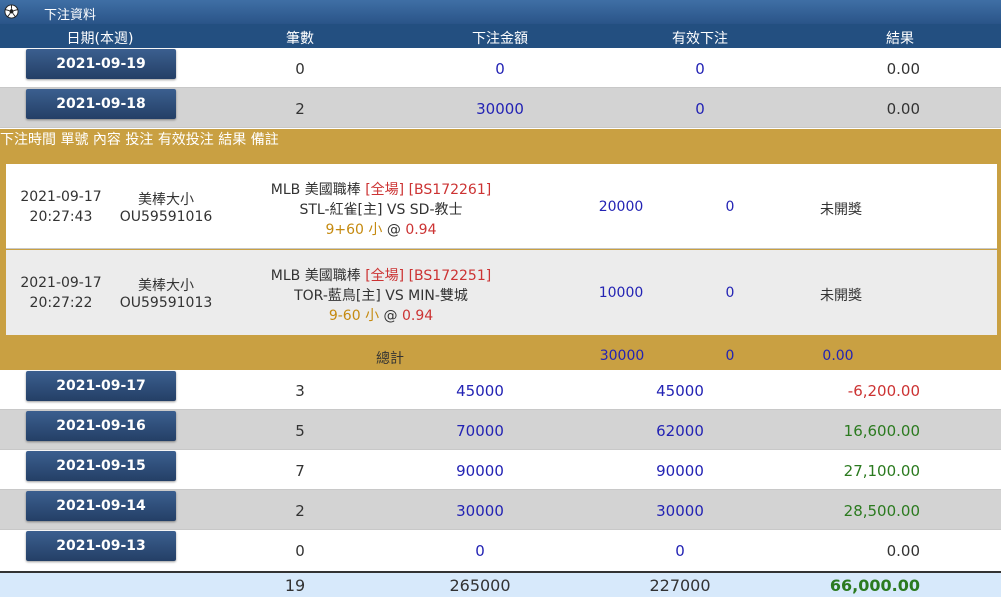 This screenshot has width=1001, height=597. What do you see at coordinates (61, 217) in the screenshot?
I see `bet-time: 20:27:43` at bounding box center [61, 217].